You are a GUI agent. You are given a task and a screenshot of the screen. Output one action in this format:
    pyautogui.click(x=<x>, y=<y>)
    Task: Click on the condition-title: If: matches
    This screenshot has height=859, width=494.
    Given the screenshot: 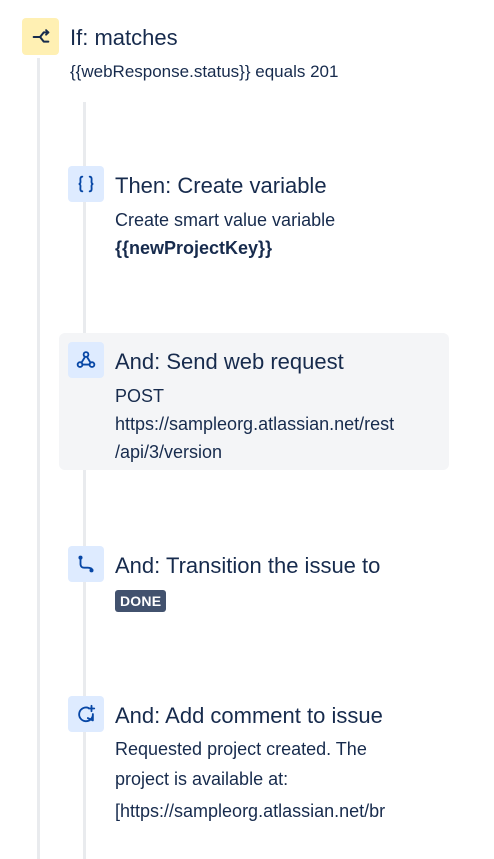 What is the action you would take?
    pyautogui.click(x=124, y=37)
    